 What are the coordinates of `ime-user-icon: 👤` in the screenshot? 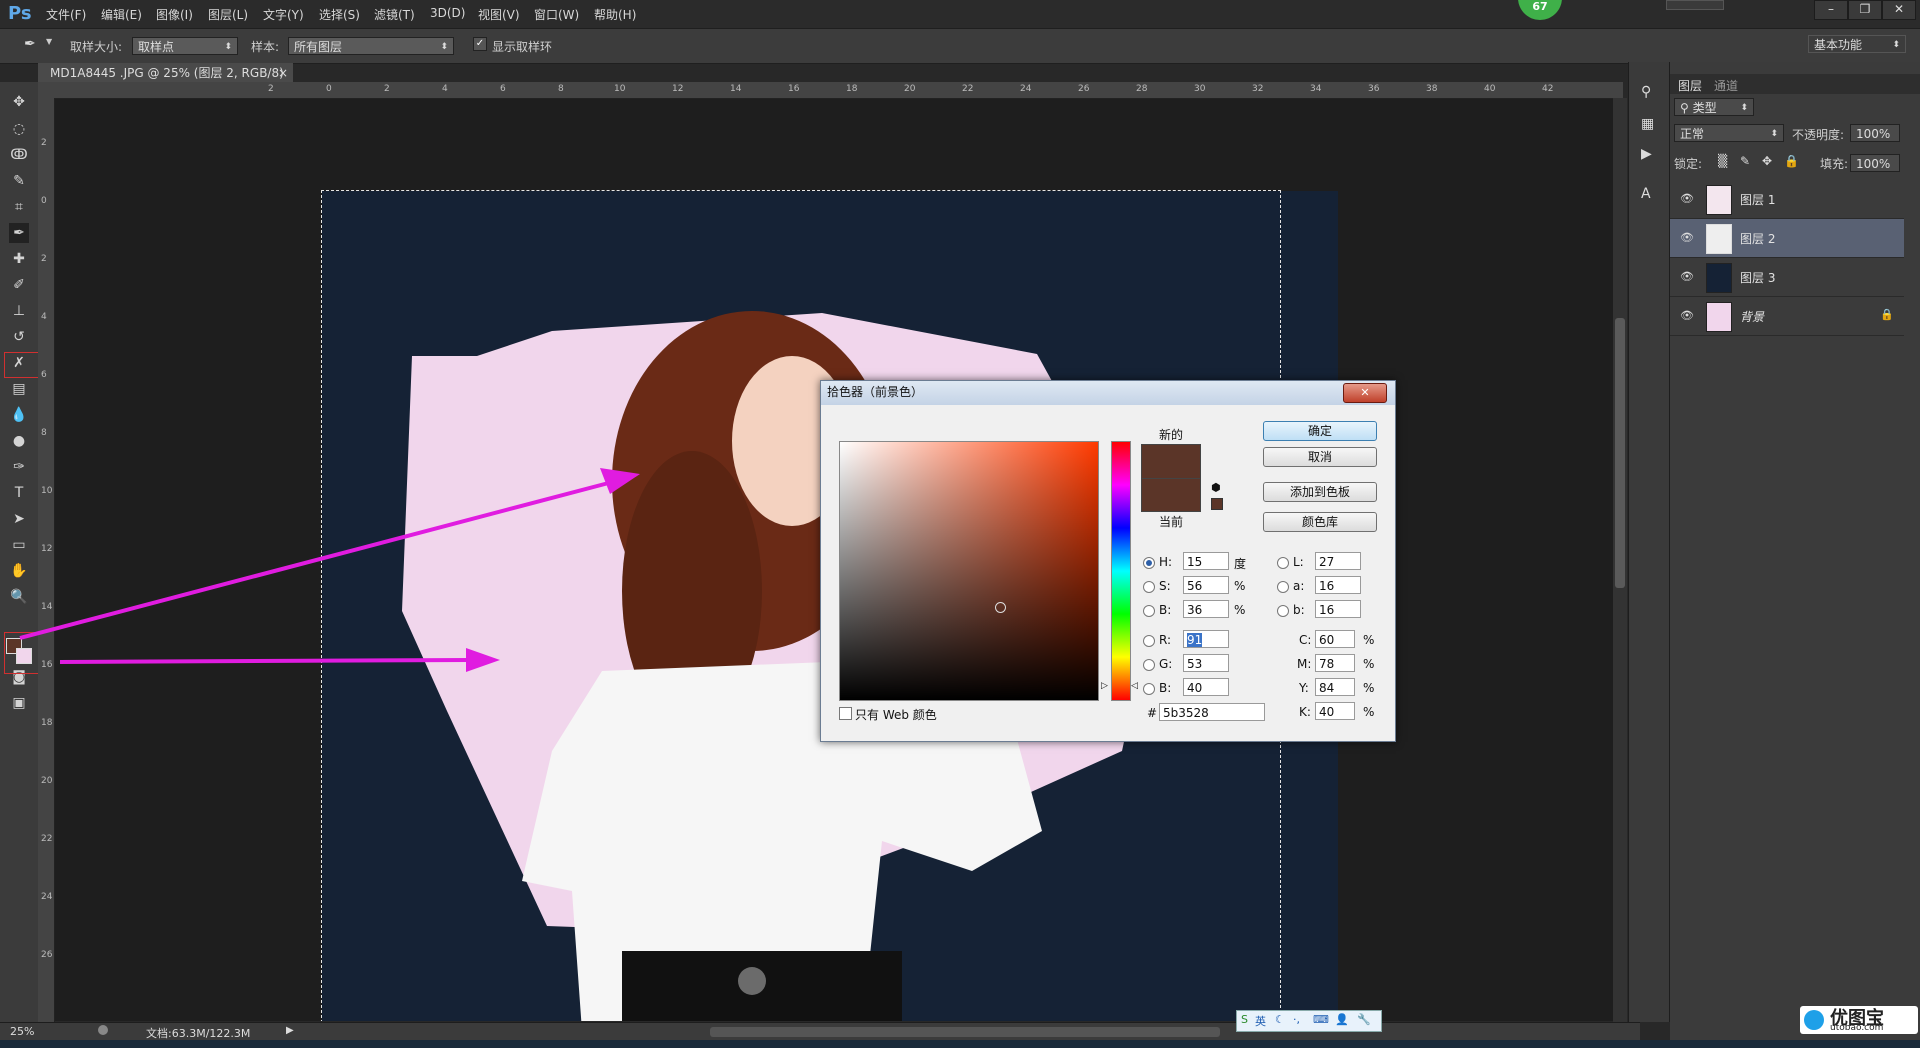 It's located at (1342, 1019).